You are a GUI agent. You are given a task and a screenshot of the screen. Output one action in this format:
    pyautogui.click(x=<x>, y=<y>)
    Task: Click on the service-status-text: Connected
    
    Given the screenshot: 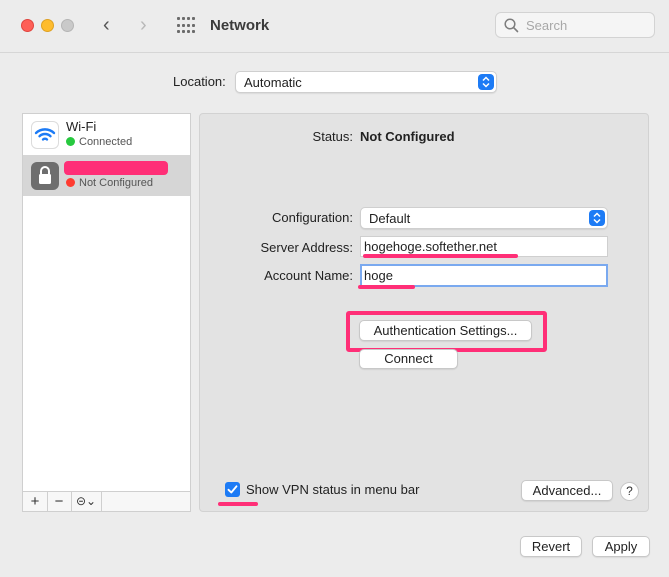 What is the action you would take?
    pyautogui.click(x=106, y=142)
    